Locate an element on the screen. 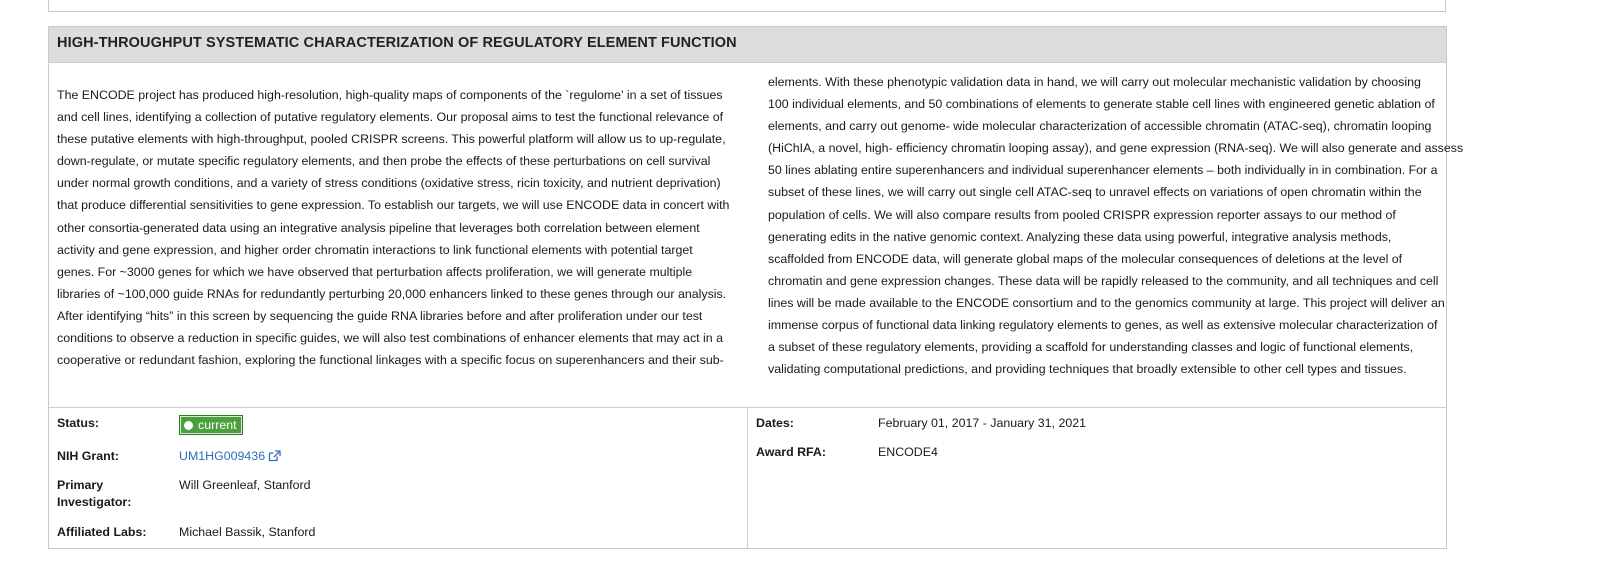 This screenshot has width=1603, height=573. status-value: current is located at coordinates (217, 425).